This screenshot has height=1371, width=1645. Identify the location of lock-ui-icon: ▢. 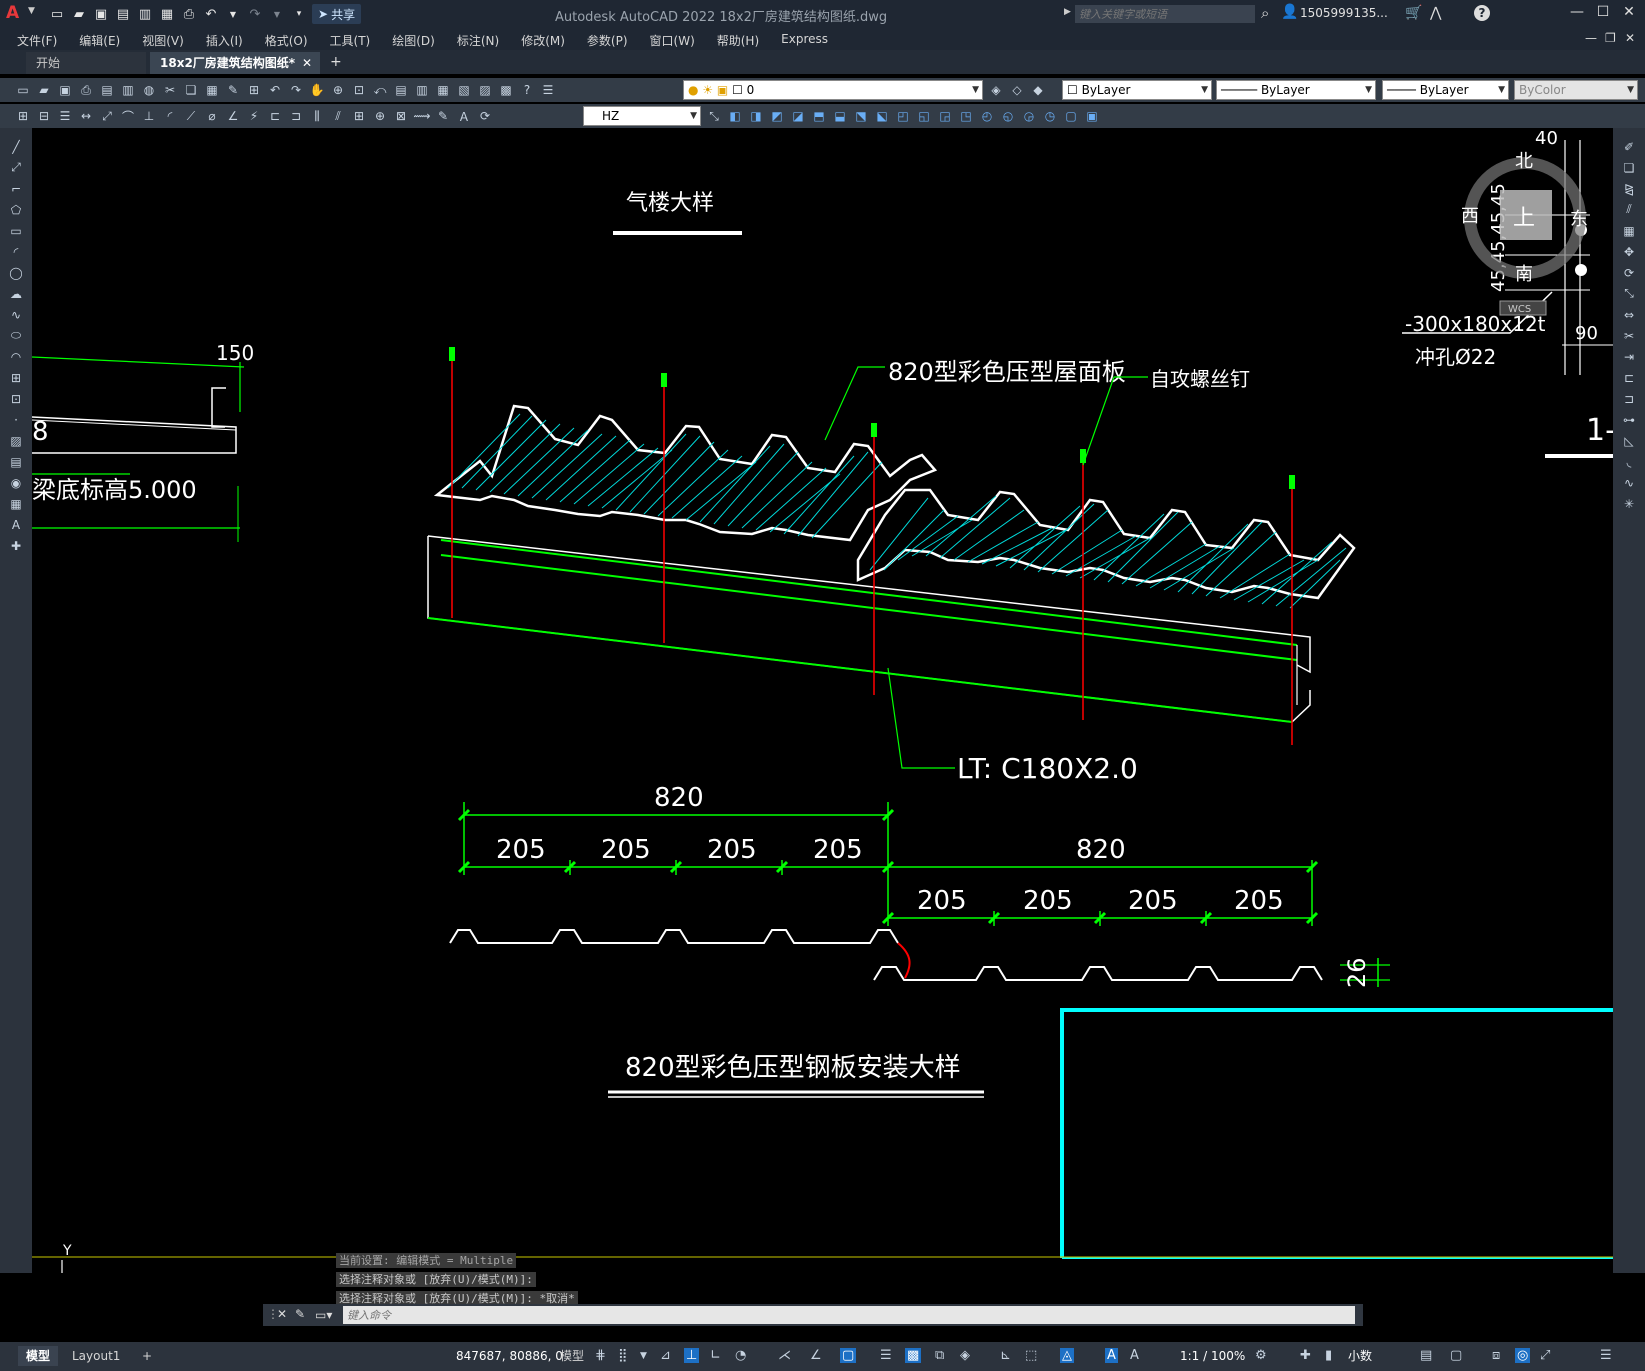
(1456, 1355).